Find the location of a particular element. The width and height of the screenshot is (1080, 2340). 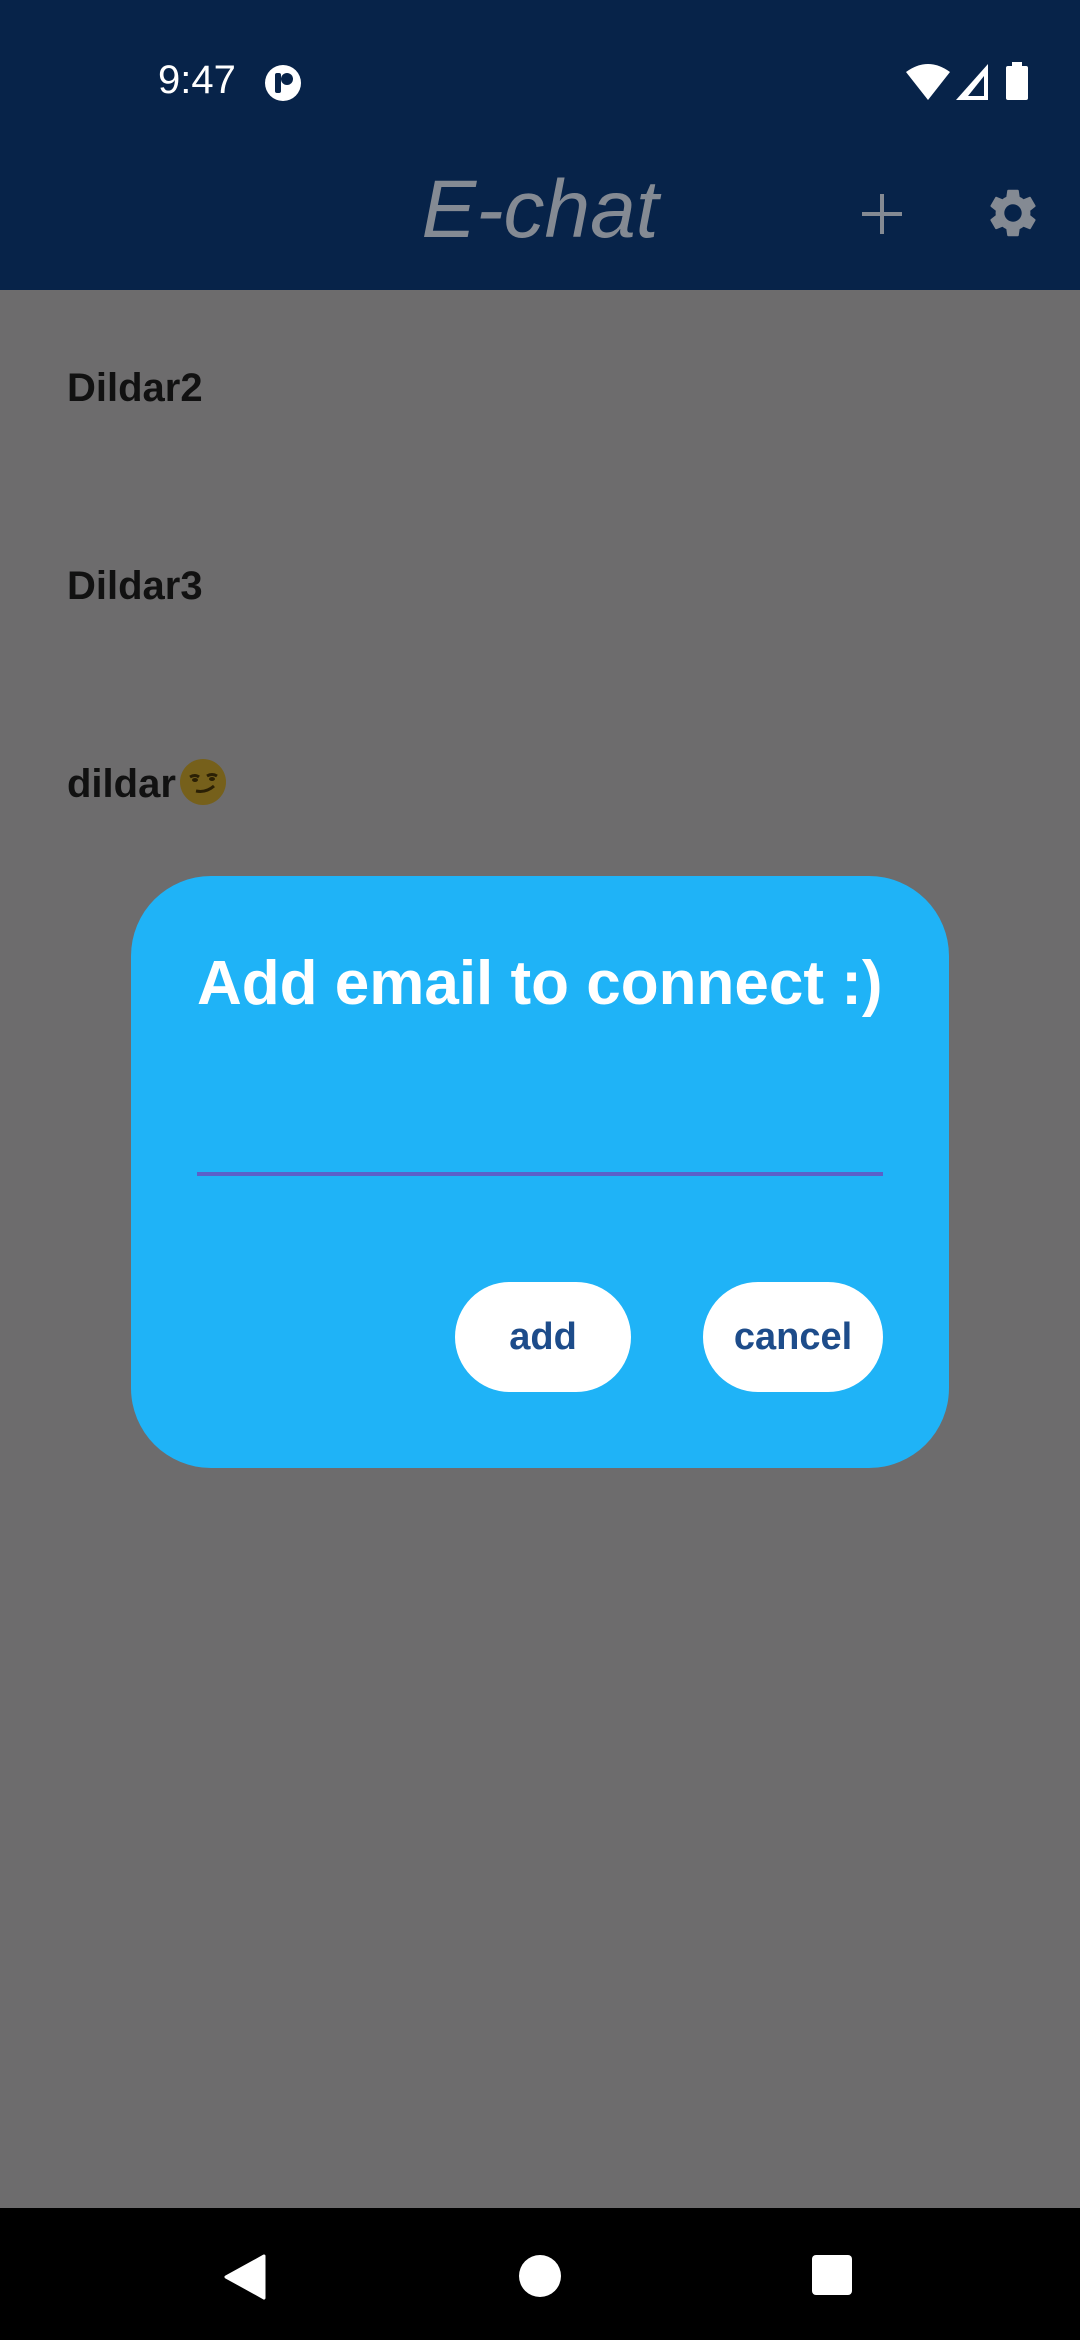

status-time: 9:47 is located at coordinates (197, 80).